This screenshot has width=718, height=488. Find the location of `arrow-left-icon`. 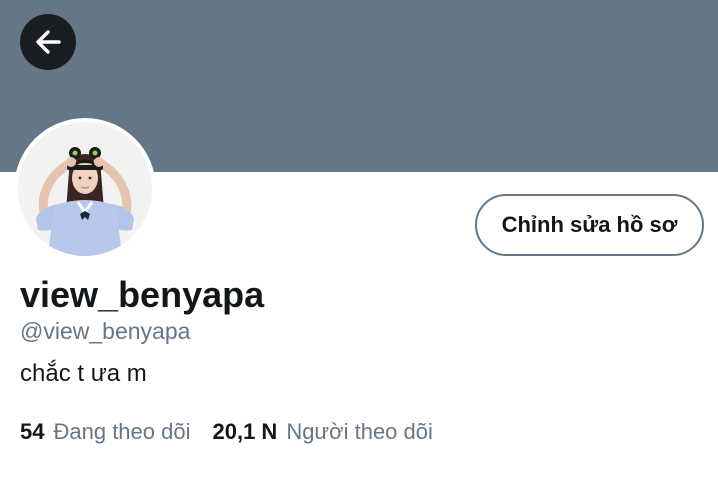

arrow-left-icon is located at coordinates (48, 42).